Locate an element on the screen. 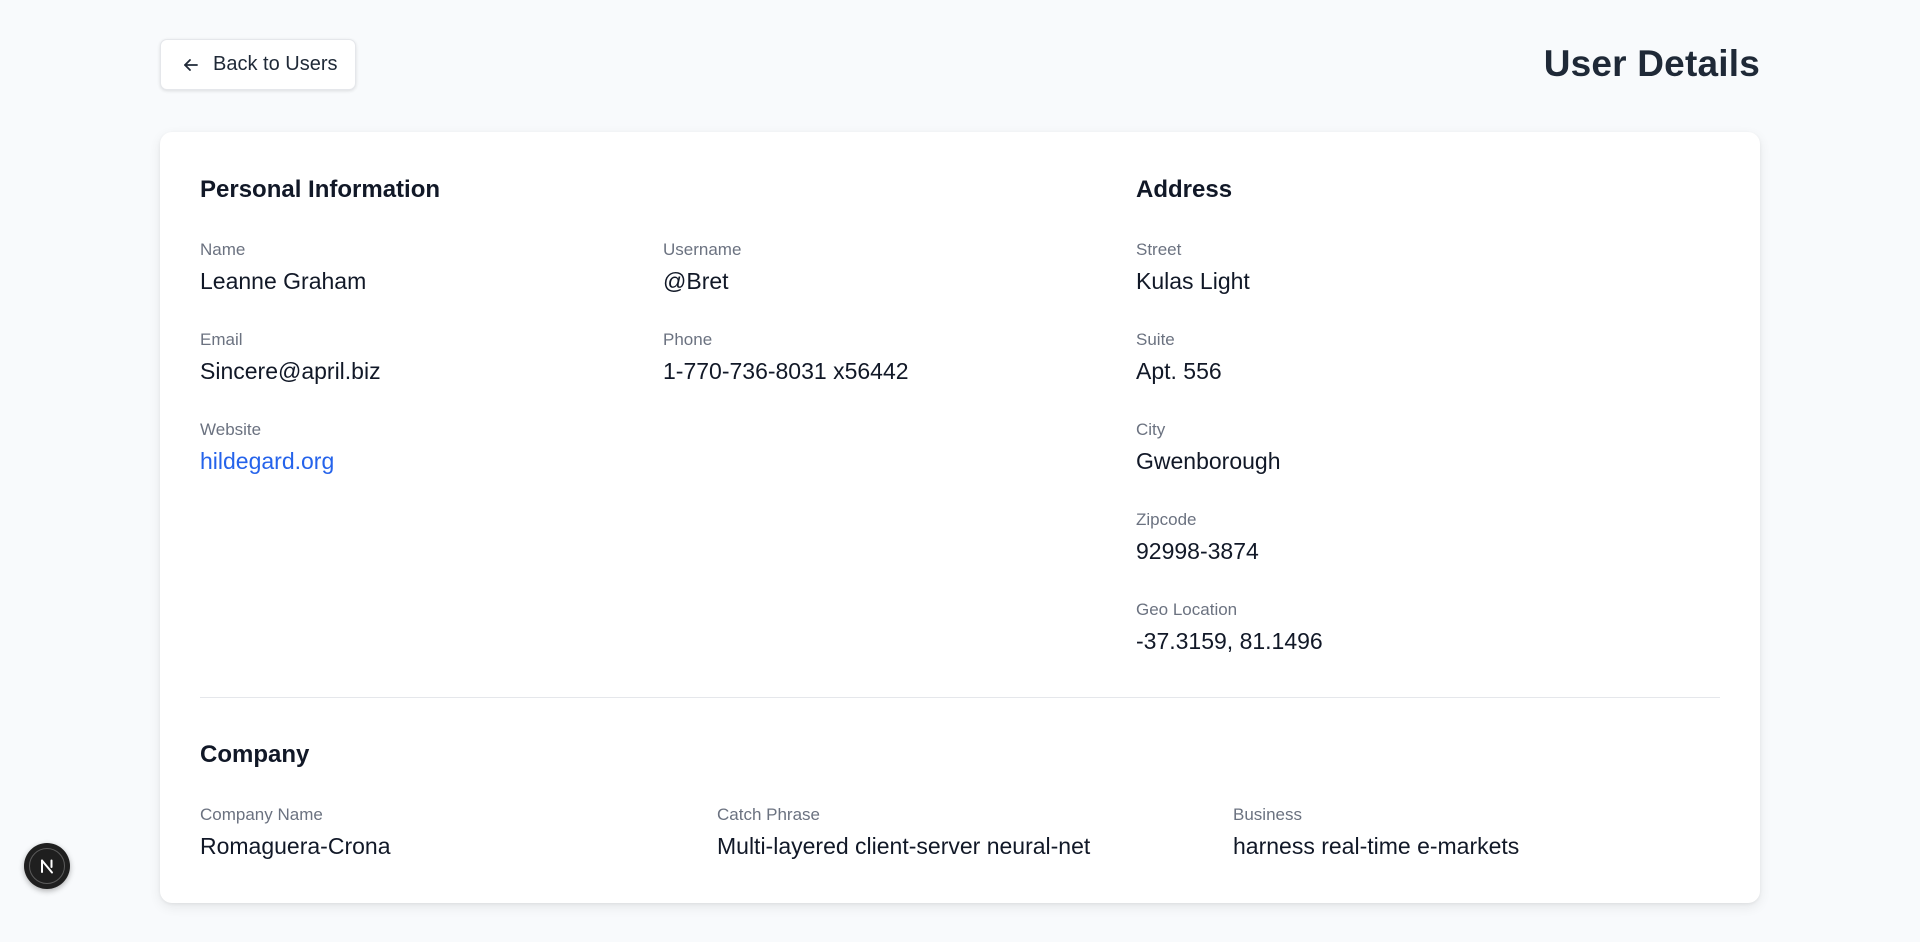  zipcode-field: Zipcode 92998-3874 is located at coordinates (1197, 537).